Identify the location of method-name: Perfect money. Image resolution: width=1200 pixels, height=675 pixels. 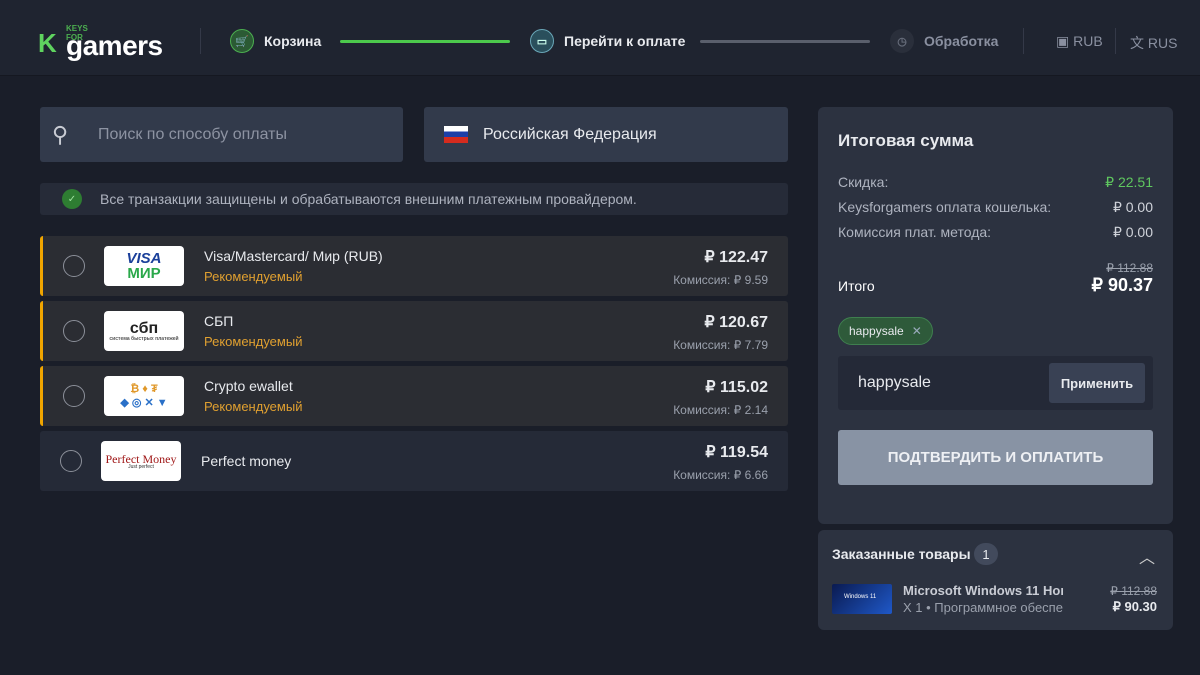
(246, 461).